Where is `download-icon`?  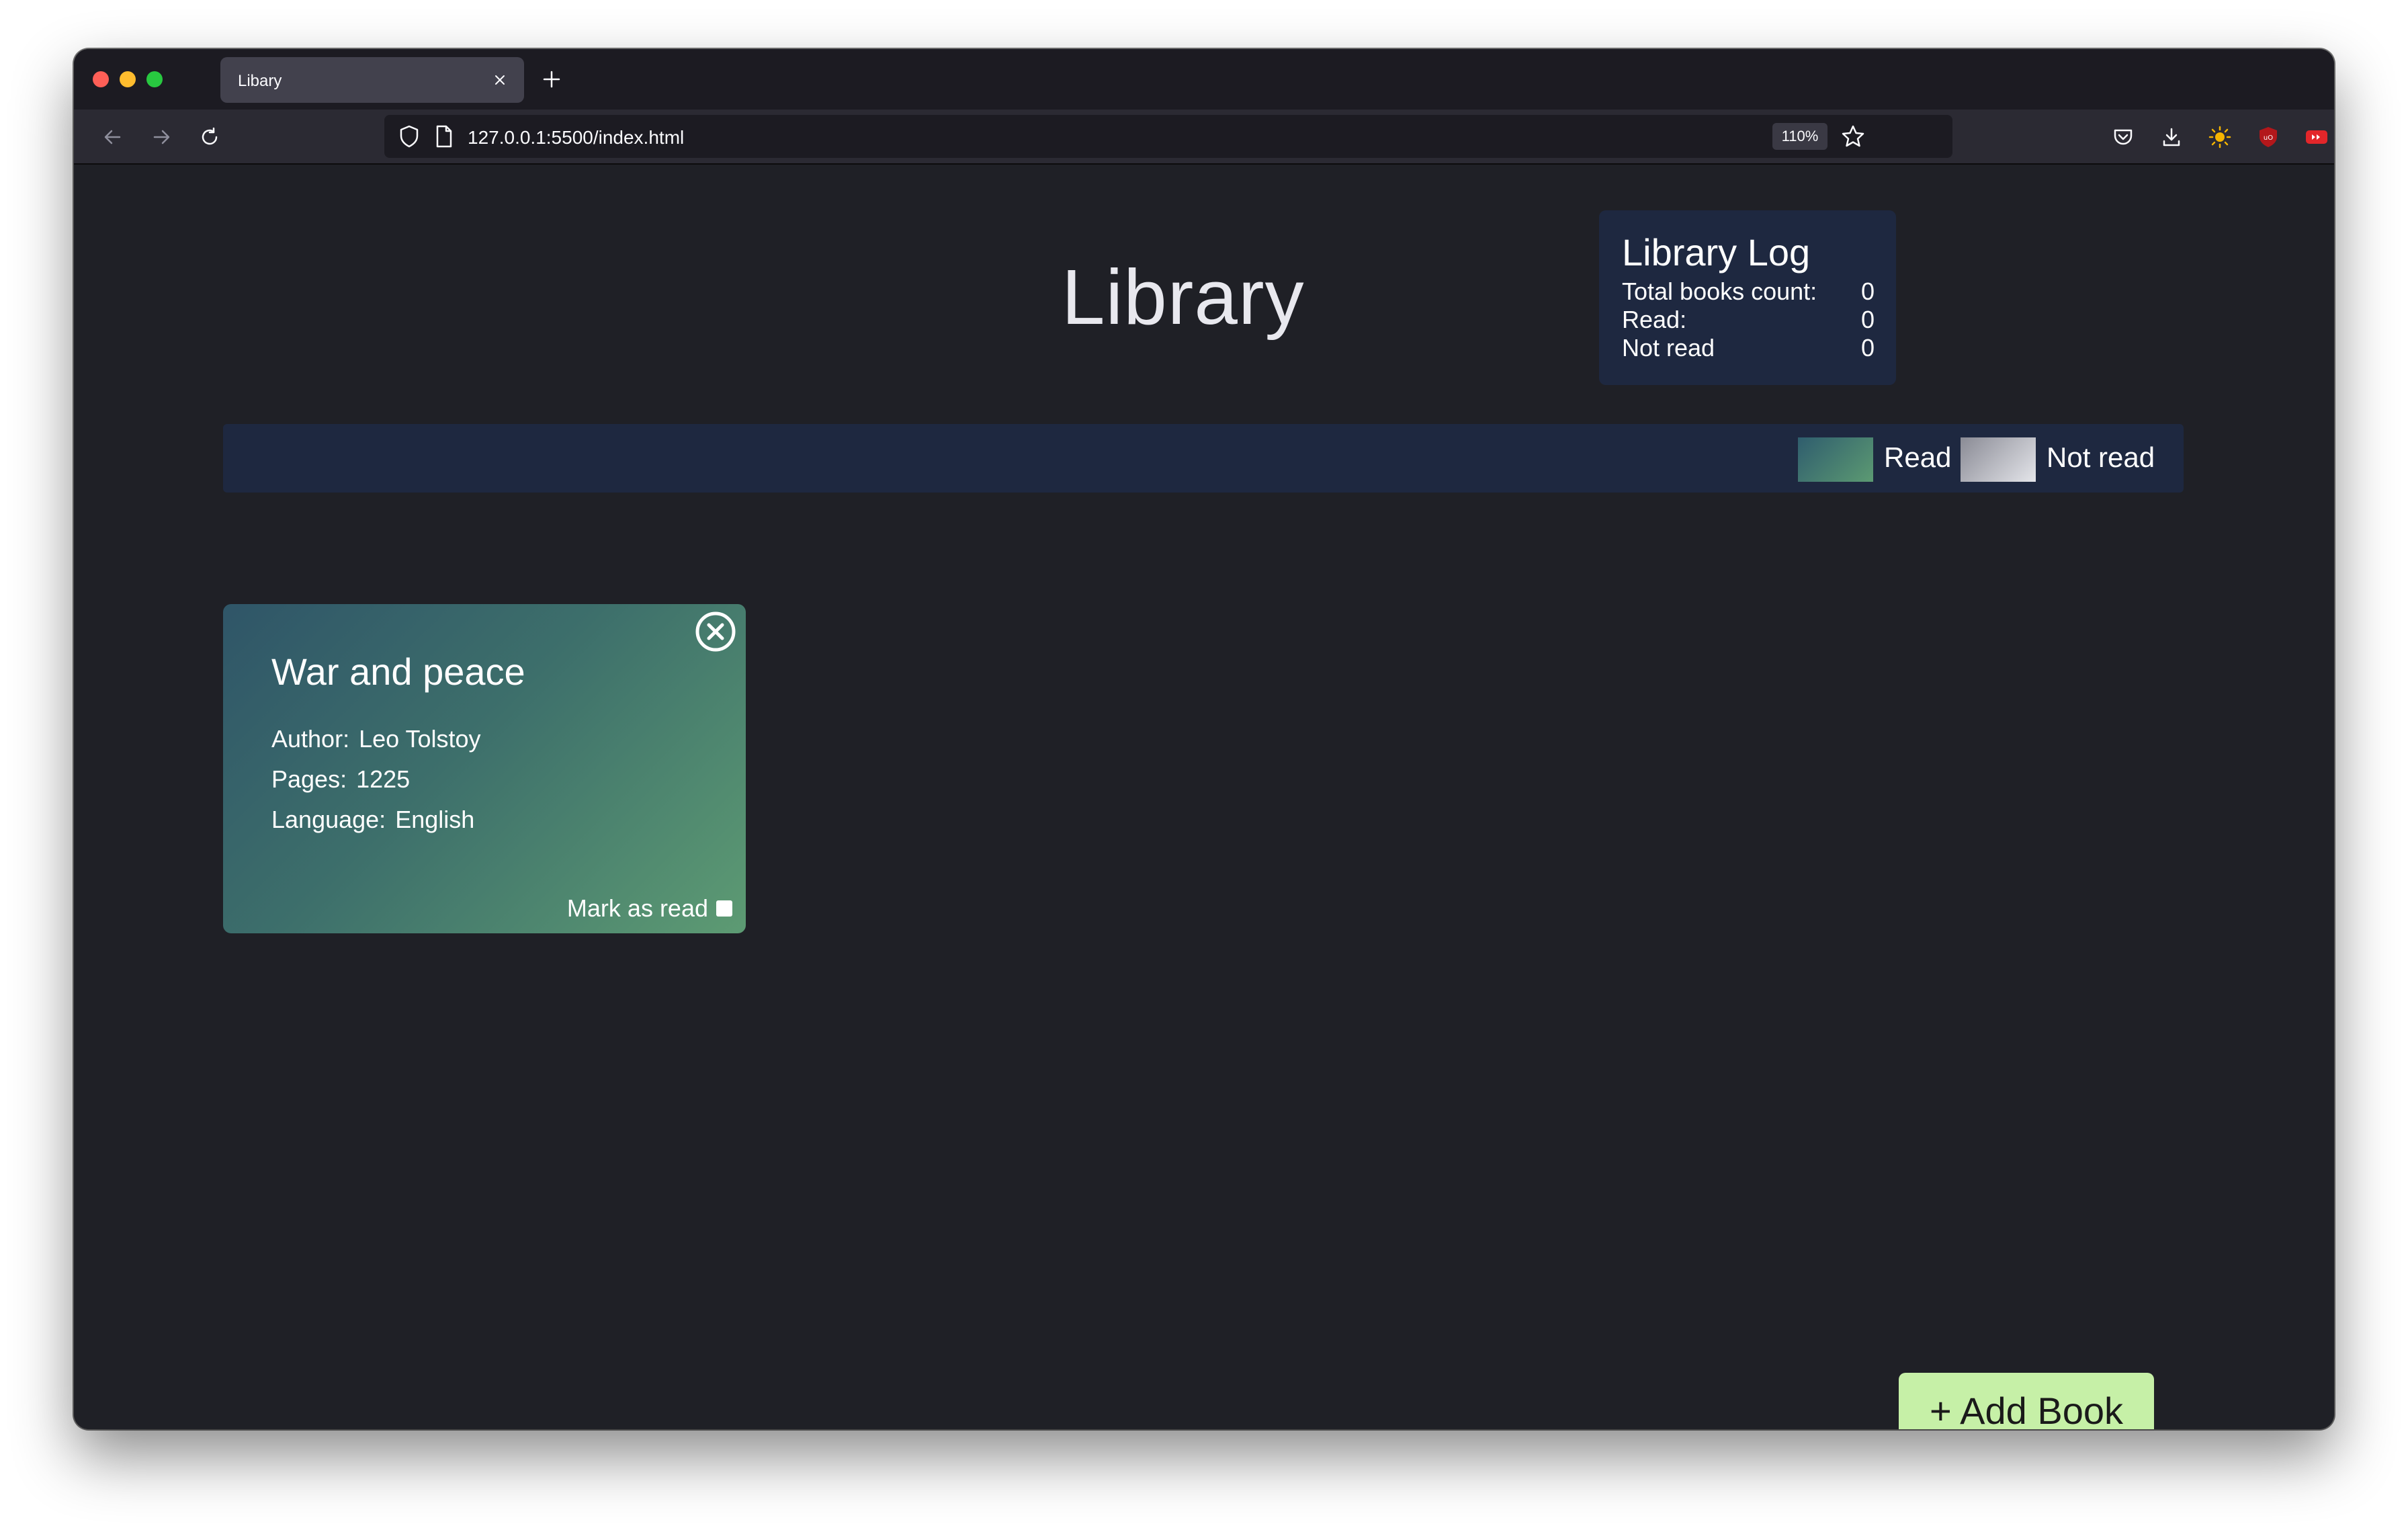
download-icon is located at coordinates (2171, 137).